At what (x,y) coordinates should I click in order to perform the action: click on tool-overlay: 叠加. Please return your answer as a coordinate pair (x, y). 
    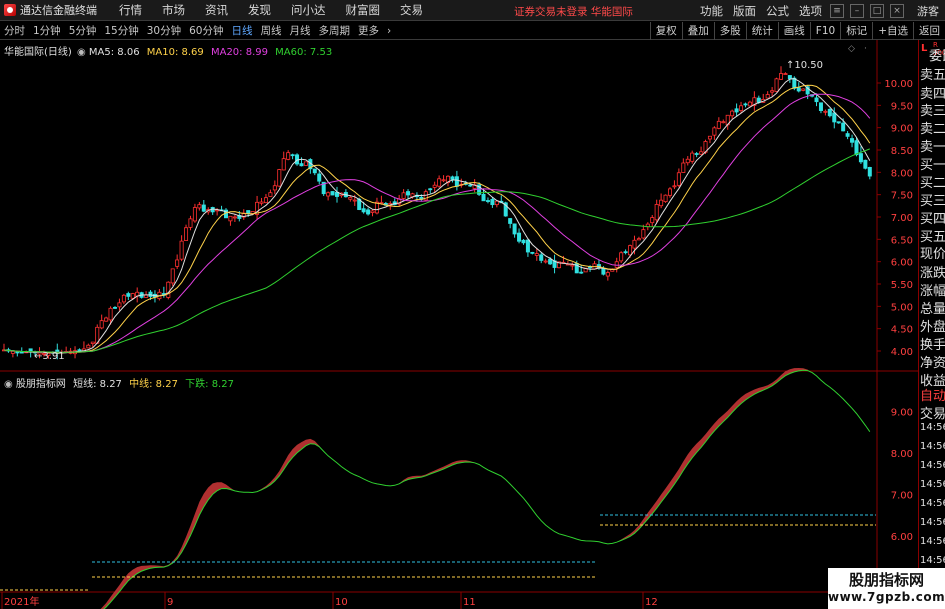
    Looking at the image, I should click on (697, 31).